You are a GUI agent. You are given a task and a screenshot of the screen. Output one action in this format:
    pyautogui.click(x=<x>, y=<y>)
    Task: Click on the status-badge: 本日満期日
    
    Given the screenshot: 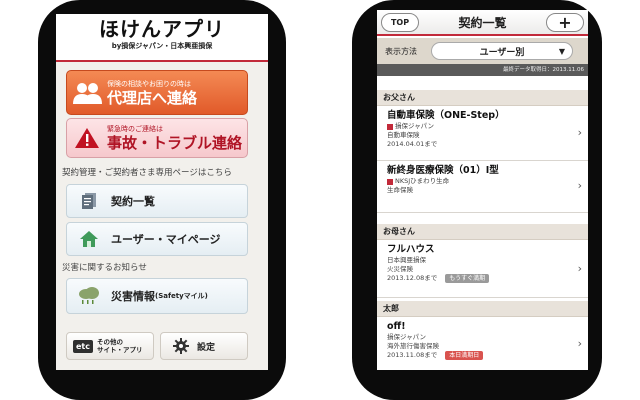 What is the action you would take?
    pyautogui.click(x=464, y=355)
    